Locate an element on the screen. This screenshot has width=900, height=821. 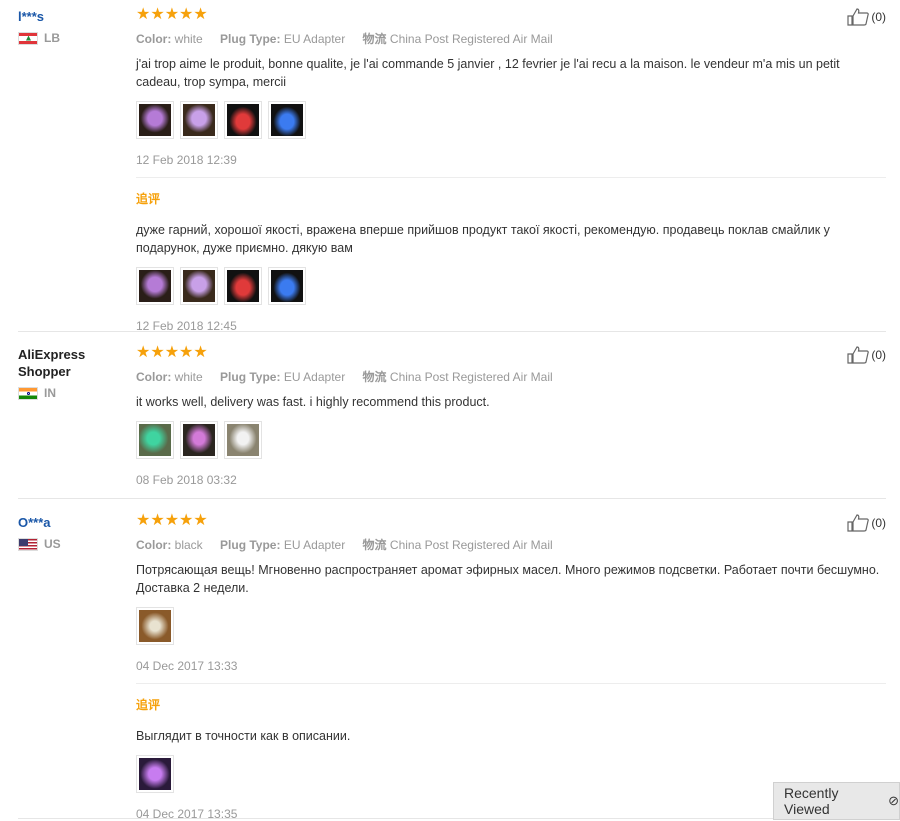
reviewer-country: IN is located at coordinates (73, 393).